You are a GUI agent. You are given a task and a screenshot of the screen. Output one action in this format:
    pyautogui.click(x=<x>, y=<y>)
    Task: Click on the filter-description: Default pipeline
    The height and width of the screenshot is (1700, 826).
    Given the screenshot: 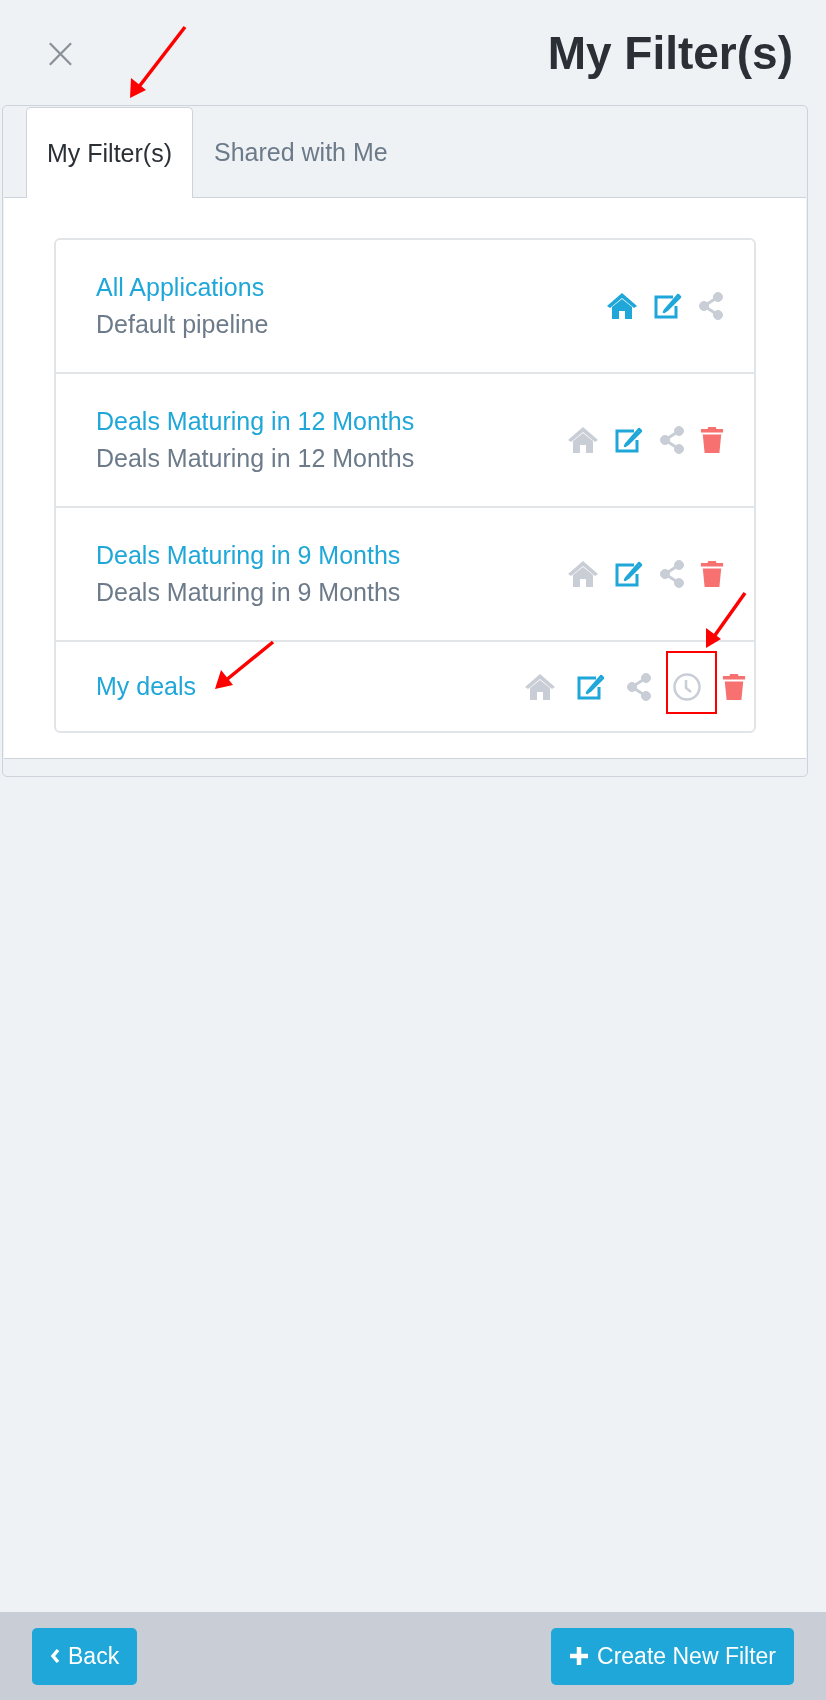 What is the action you would take?
    pyautogui.click(x=182, y=324)
    